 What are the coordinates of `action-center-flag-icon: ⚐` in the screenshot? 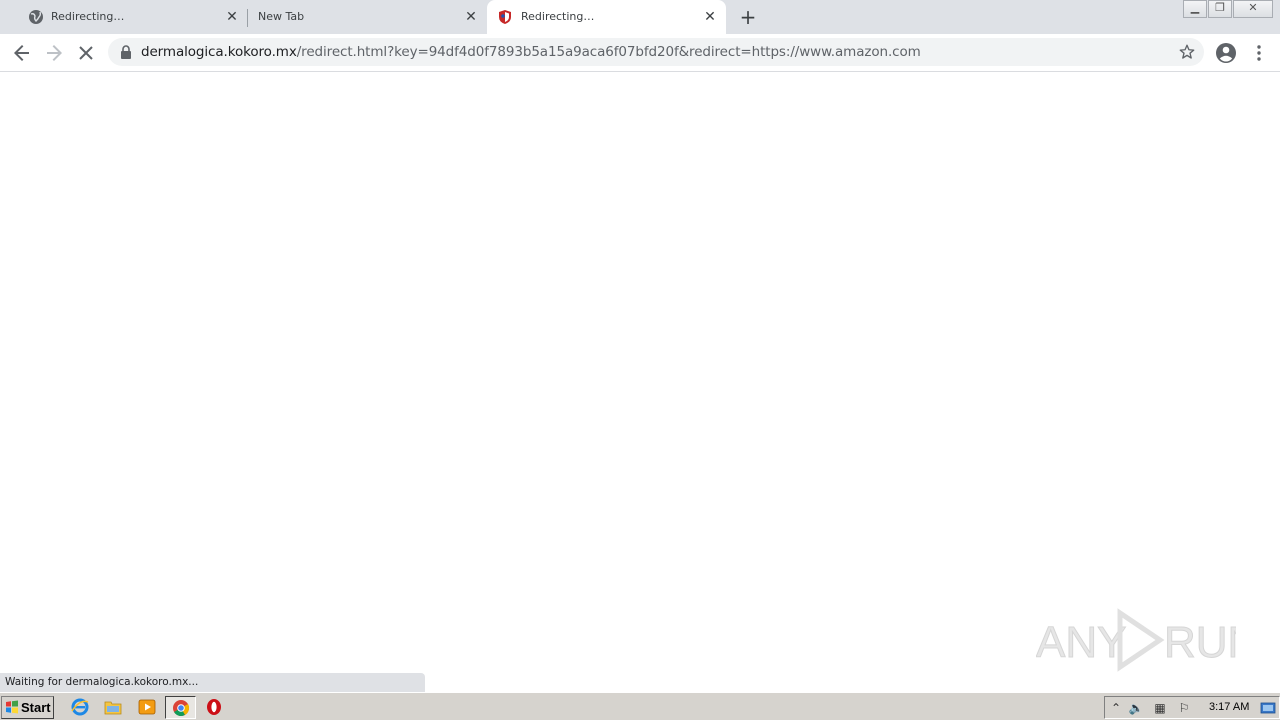 It's located at (1184, 708).